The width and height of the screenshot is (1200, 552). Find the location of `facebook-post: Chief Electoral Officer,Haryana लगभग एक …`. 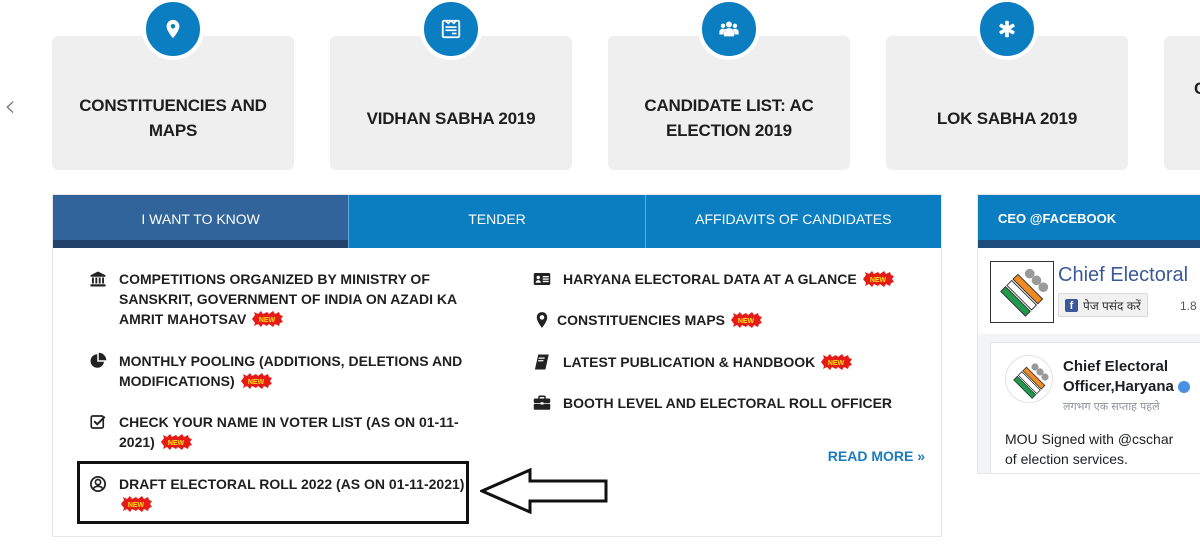

facebook-post: Chief Electoral Officer,Haryana लगभग एक … is located at coordinates (1095, 407).